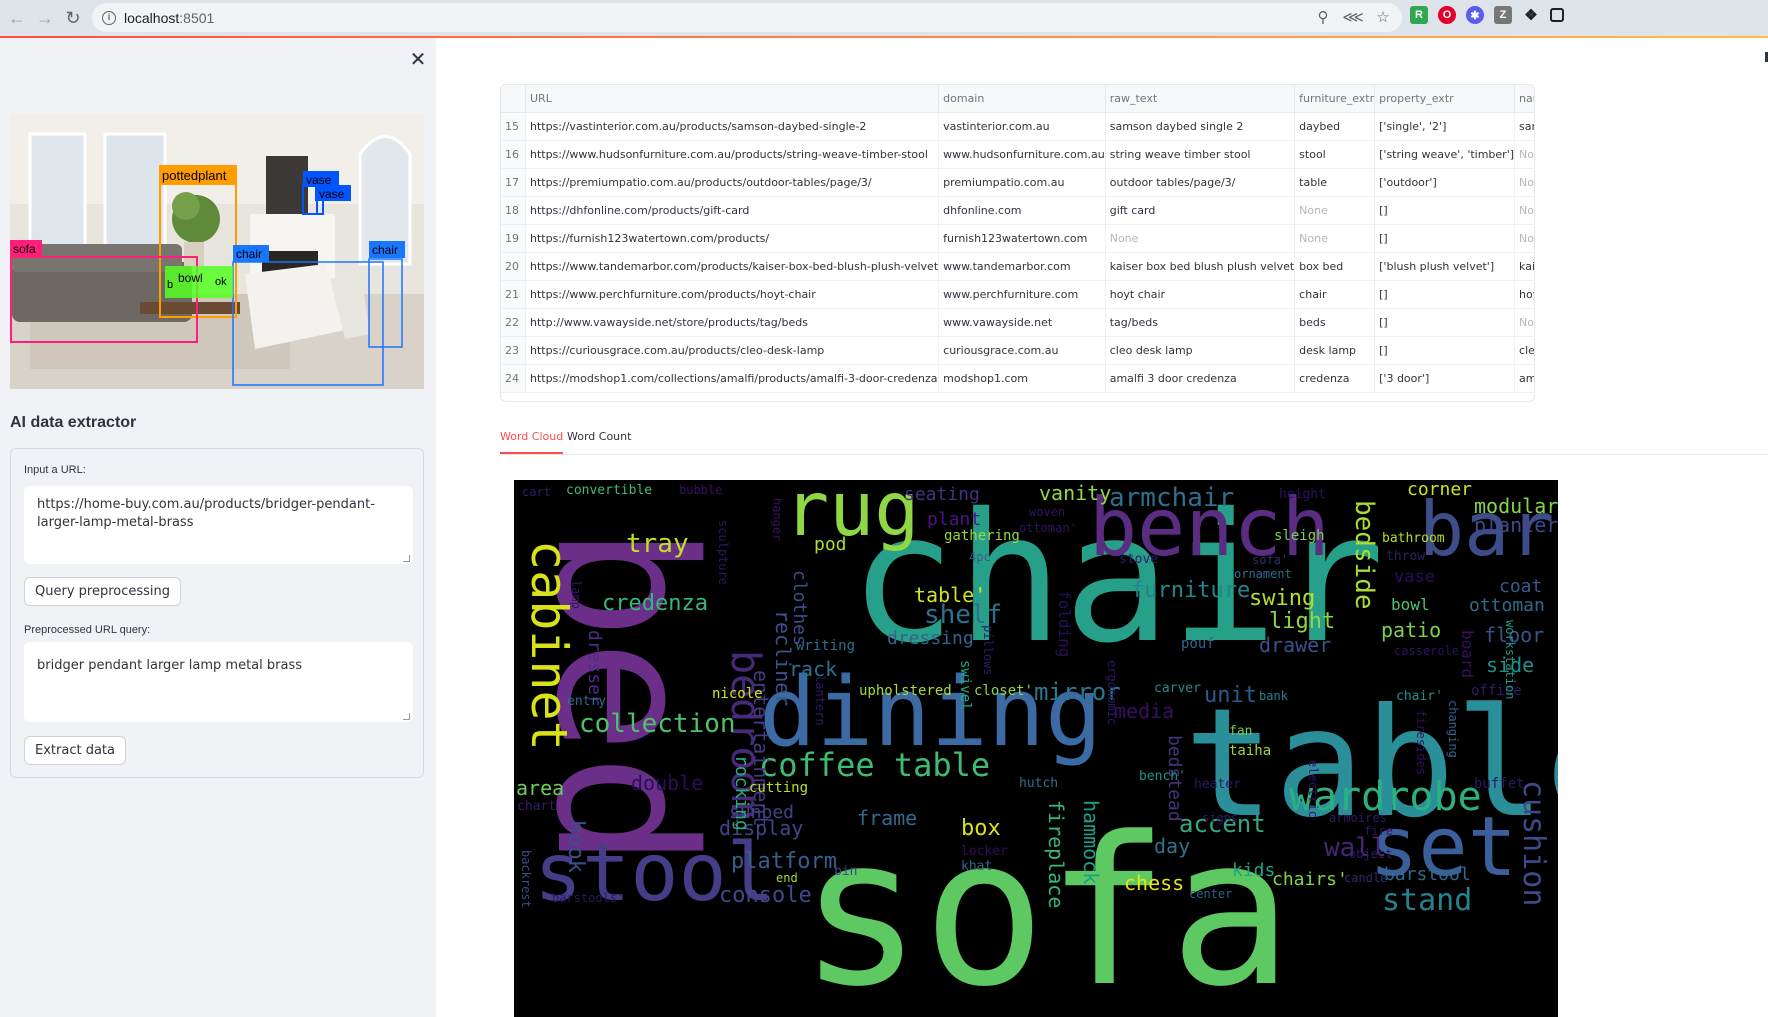  I want to click on row-index-cell: 21, so click(513, 294).